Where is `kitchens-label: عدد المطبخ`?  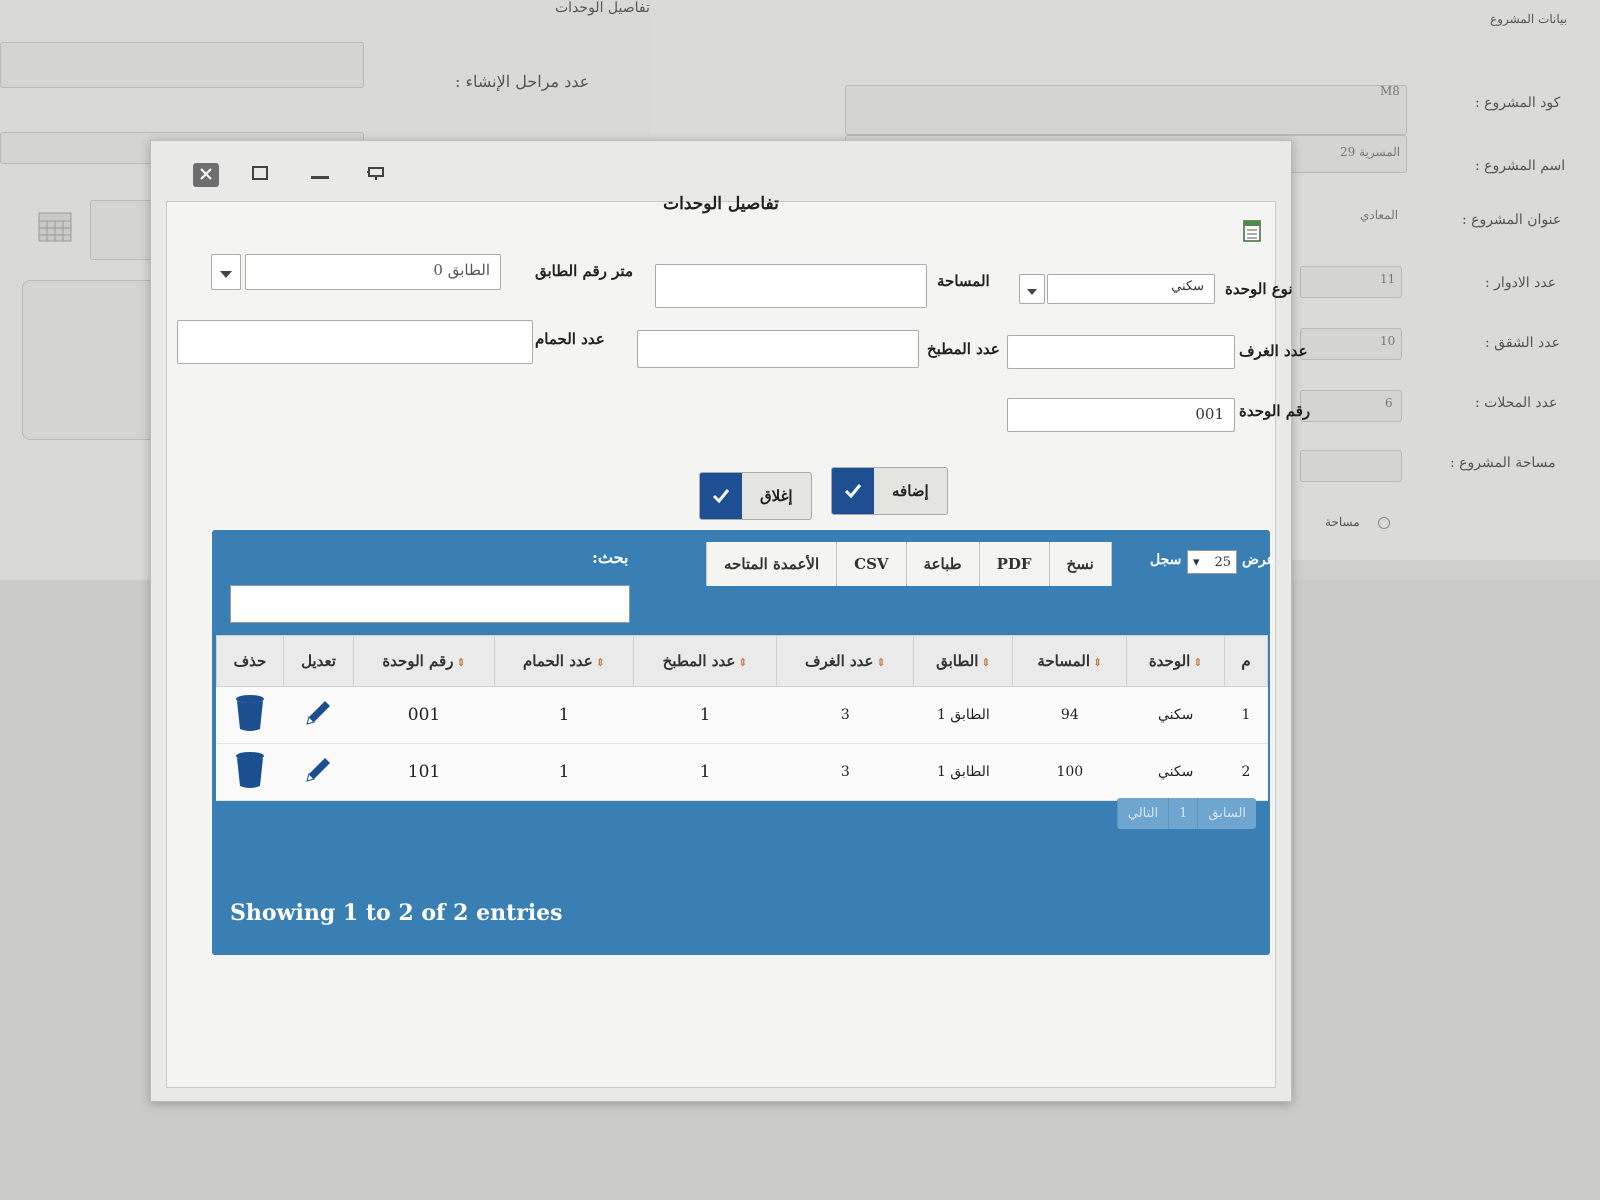
kitchens-label: عدد المطبخ is located at coordinates (963, 349).